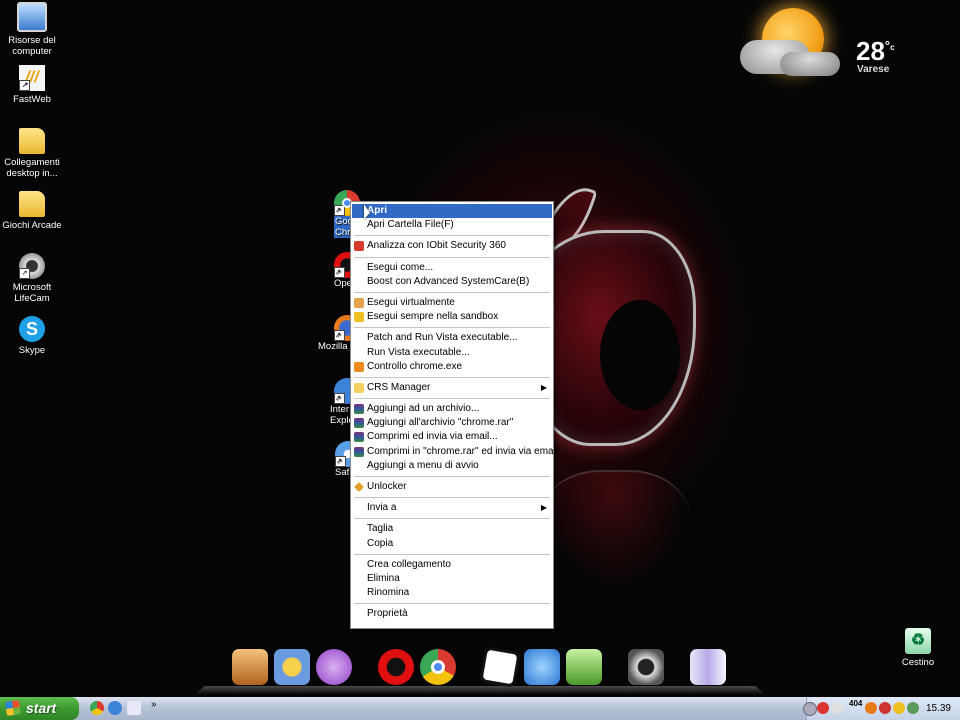 This screenshot has width=960, height=720. What do you see at coordinates (708, 667) in the screenshot?
I see `finder-icon` at bounding box center [708, 667].